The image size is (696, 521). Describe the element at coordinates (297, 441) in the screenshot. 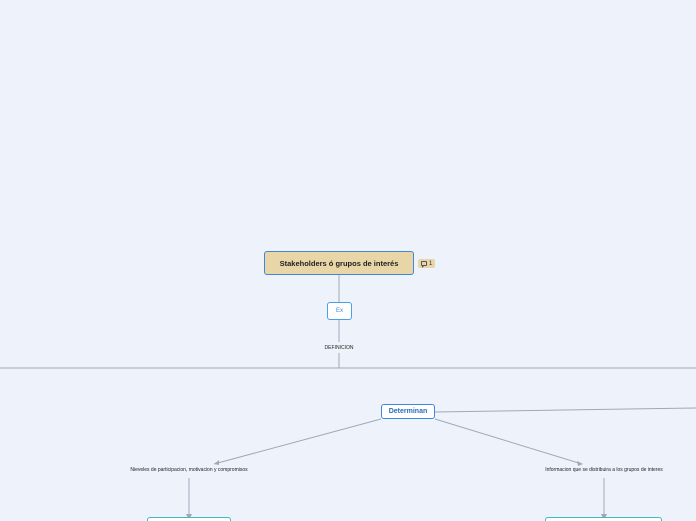

I see `connector-determinan-left` at that location.